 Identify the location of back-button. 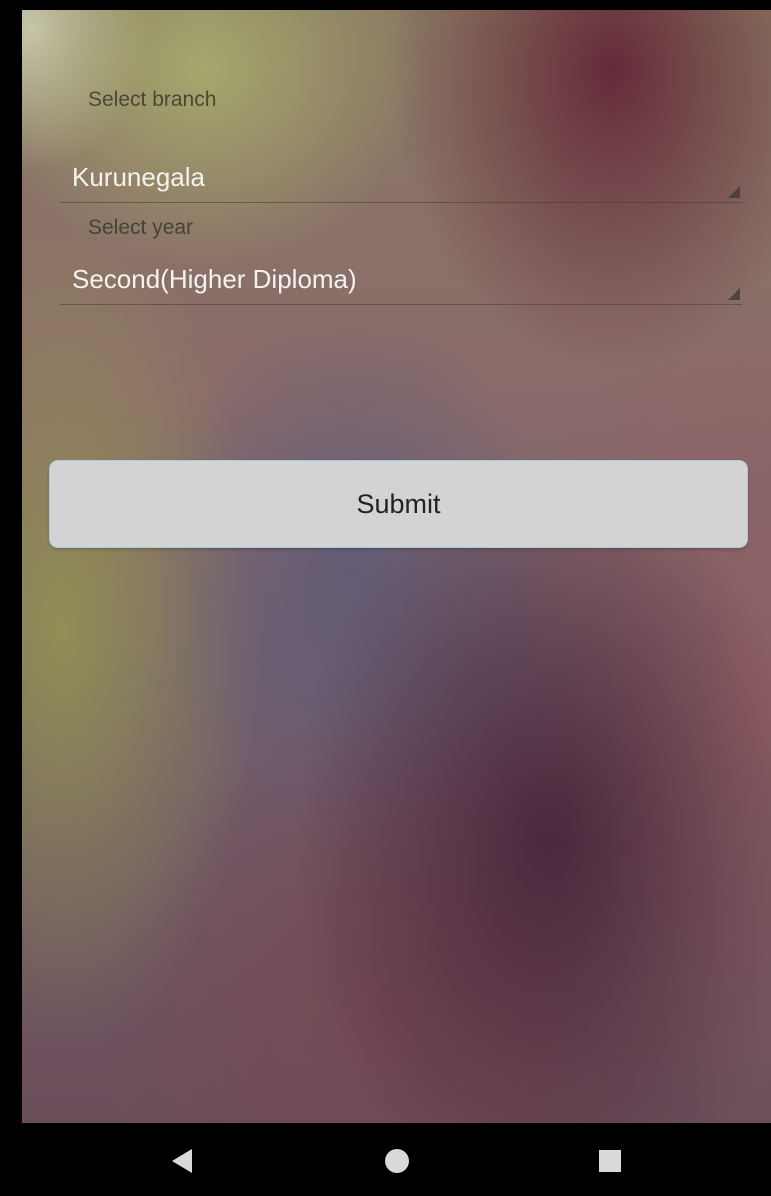
(182, 1161).